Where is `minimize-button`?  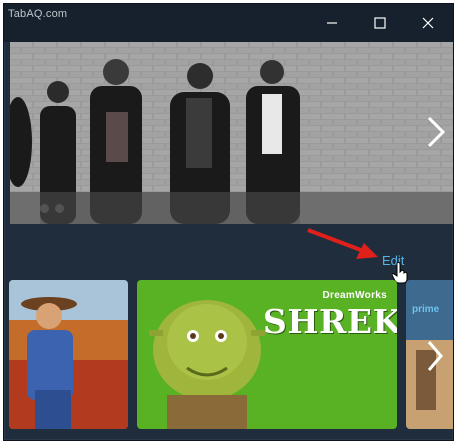
minimize-button is located at coordinates (332, 23).